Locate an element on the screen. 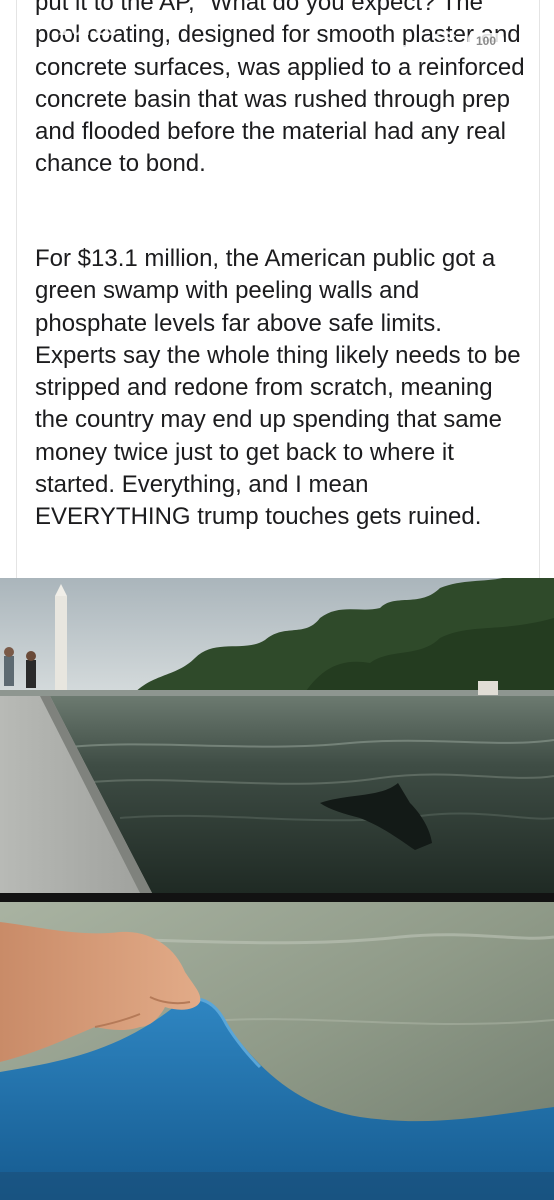  back-label: Safari is located at coordinates (45, 49).